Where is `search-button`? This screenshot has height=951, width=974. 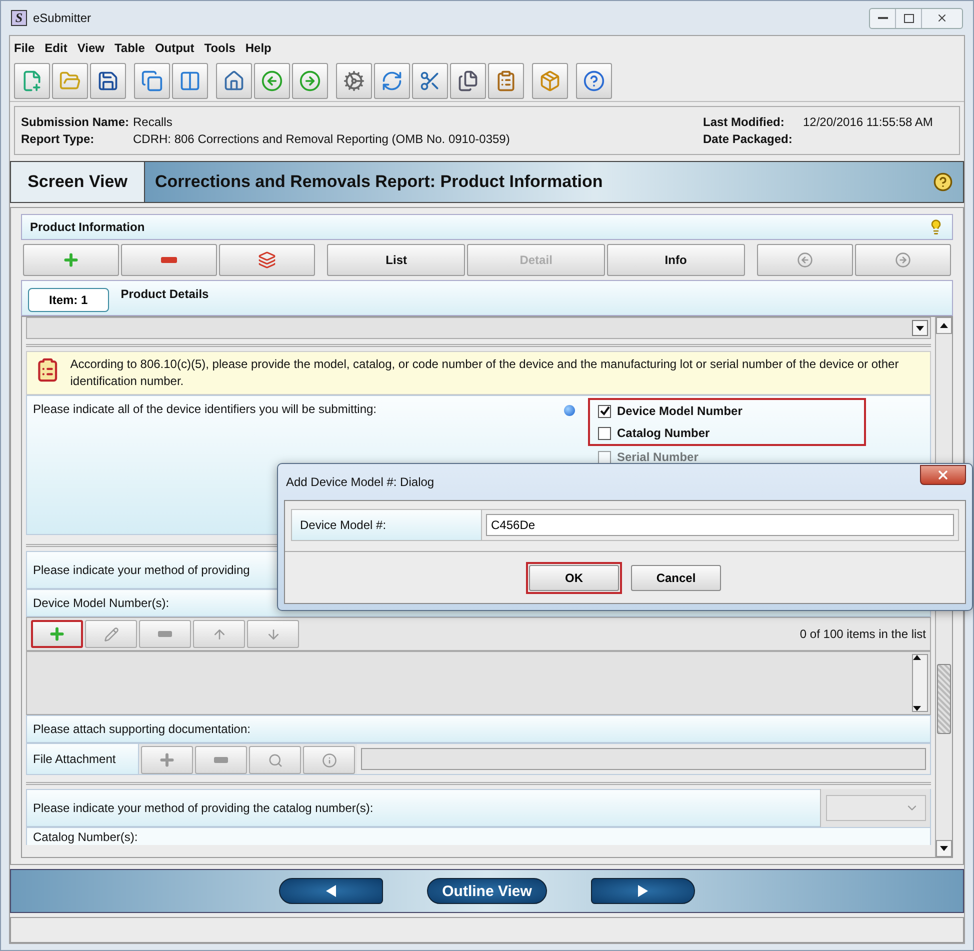 search-button is located at coordinates (275, 760).